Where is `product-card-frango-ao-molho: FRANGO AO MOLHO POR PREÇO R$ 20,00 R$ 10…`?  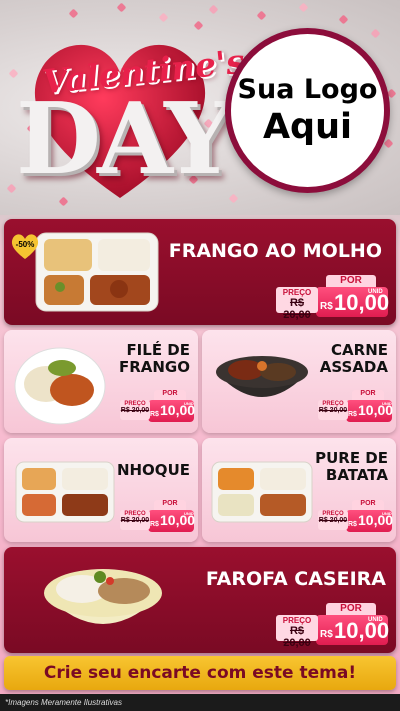 product-card-frango-ao-molho: FRANGO AO MOLHO POR PREÇO R$ 20,00 R$ 10… is located at coordinates (200, 272).